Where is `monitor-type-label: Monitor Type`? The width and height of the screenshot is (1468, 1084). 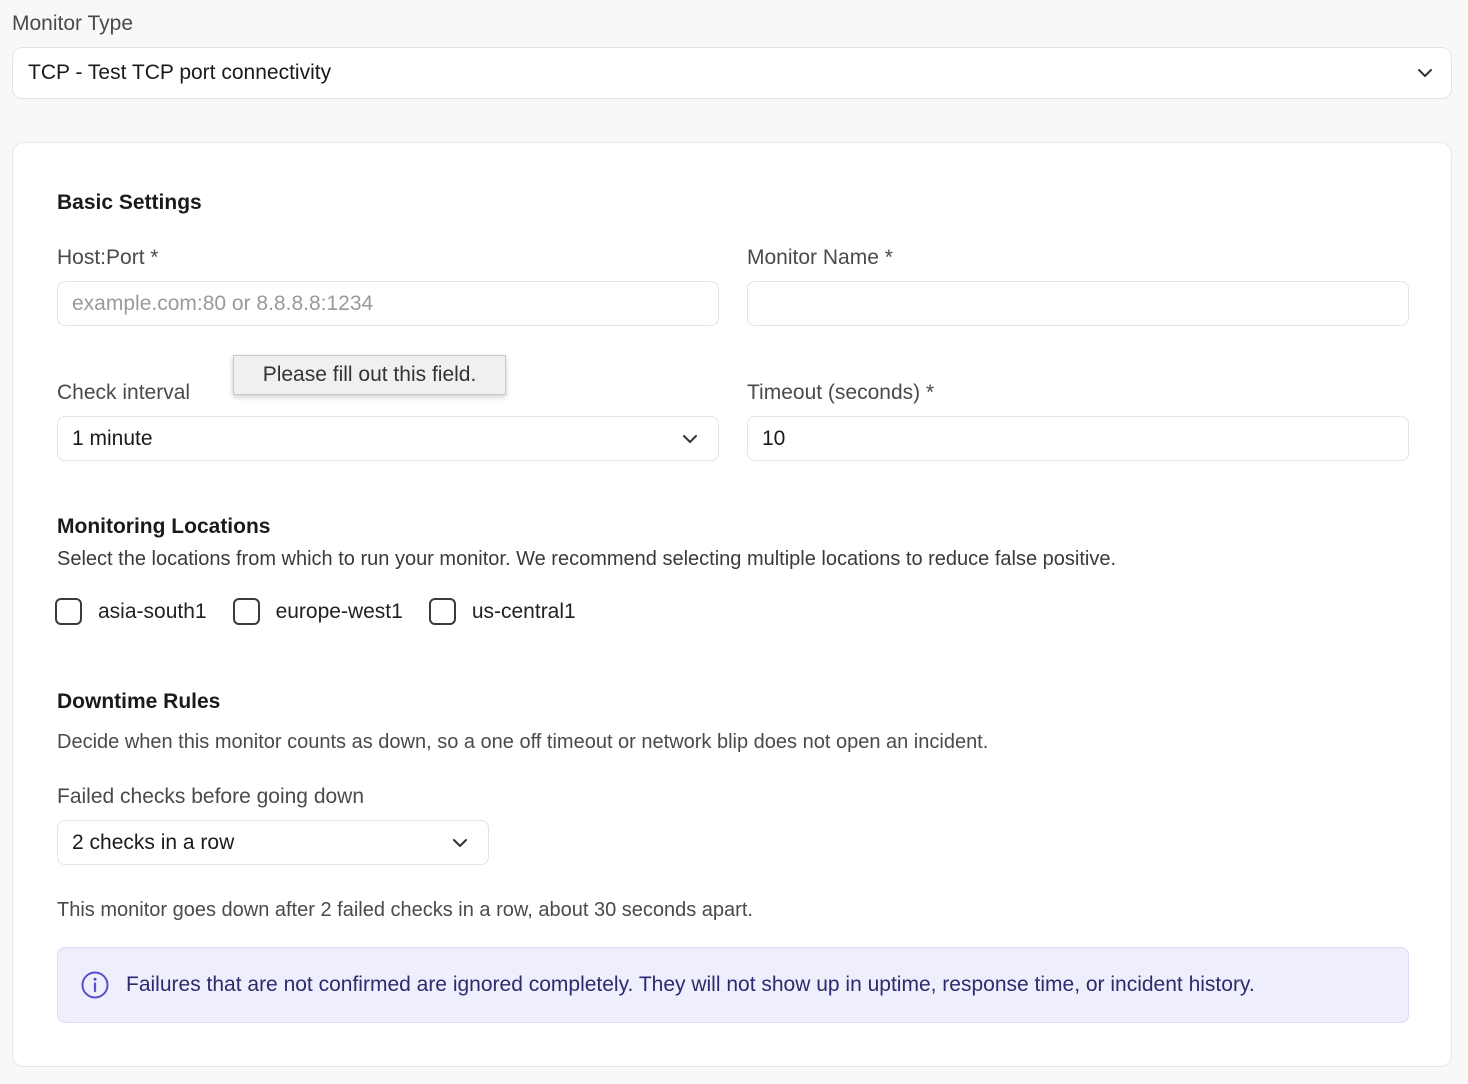
monitor-type-label: Monitor Type is located at coordinates (73, 23).